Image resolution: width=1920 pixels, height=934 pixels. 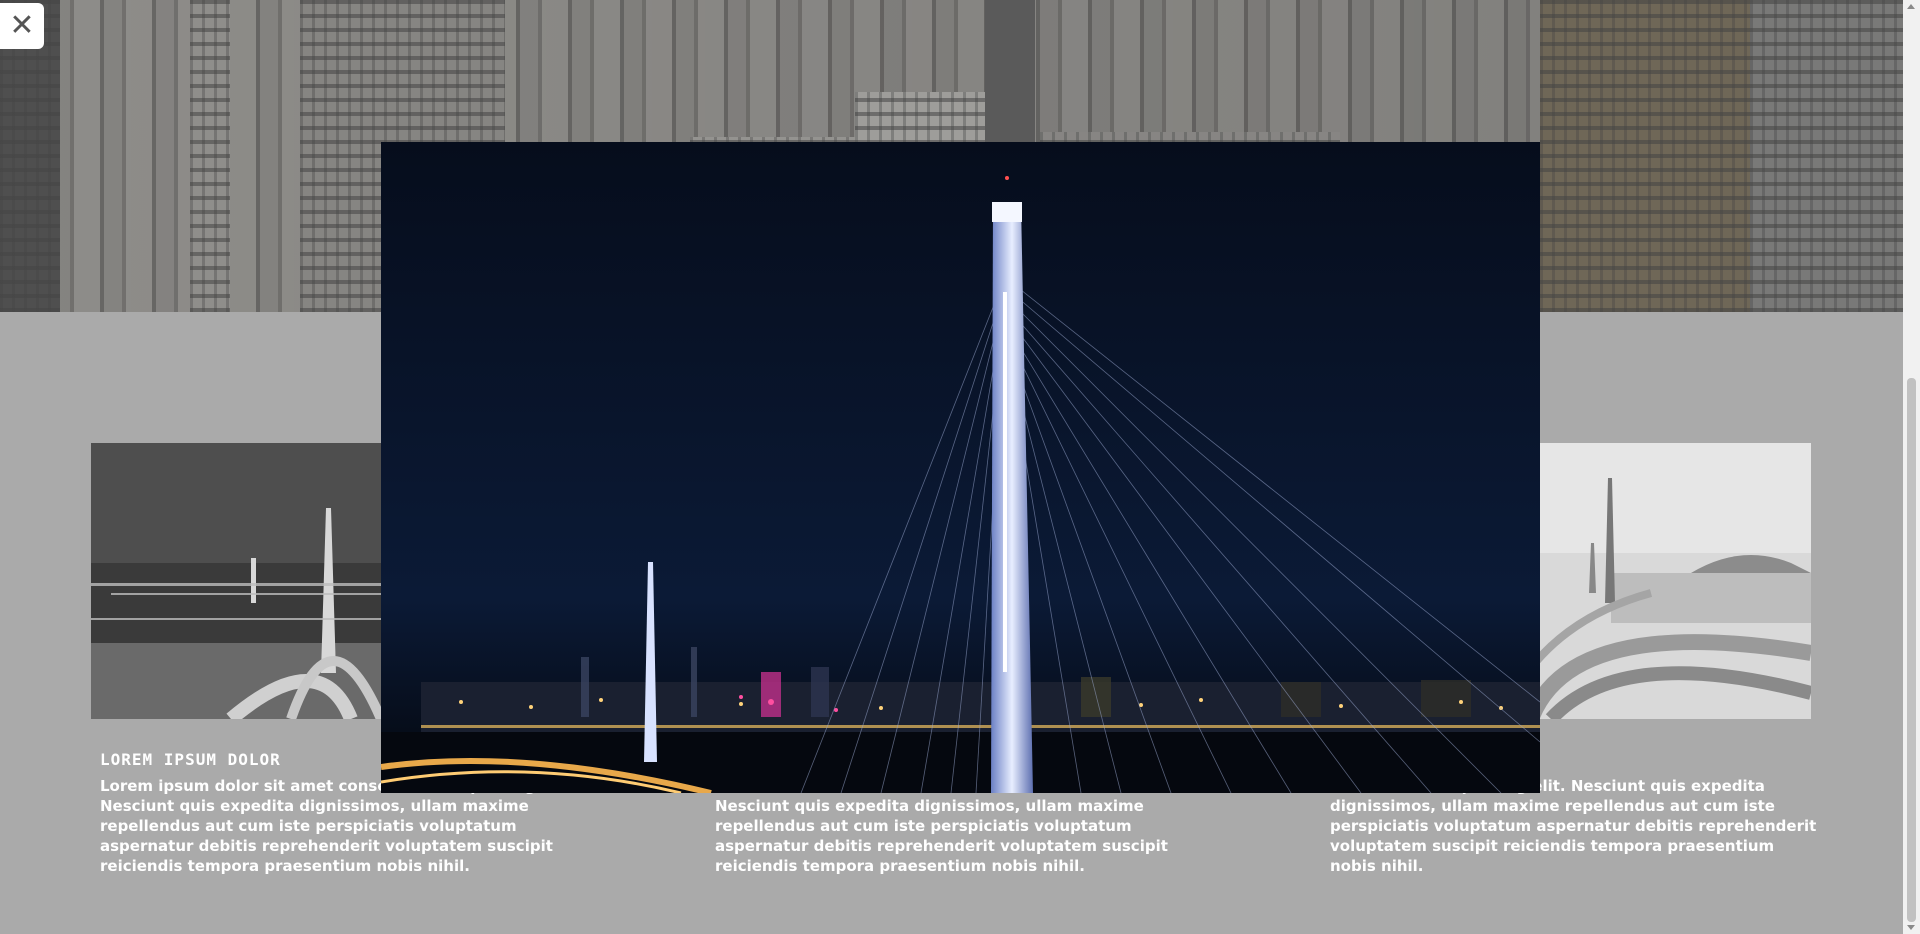 I want to click on close-icon: ✕, so click(x=22, y=25).